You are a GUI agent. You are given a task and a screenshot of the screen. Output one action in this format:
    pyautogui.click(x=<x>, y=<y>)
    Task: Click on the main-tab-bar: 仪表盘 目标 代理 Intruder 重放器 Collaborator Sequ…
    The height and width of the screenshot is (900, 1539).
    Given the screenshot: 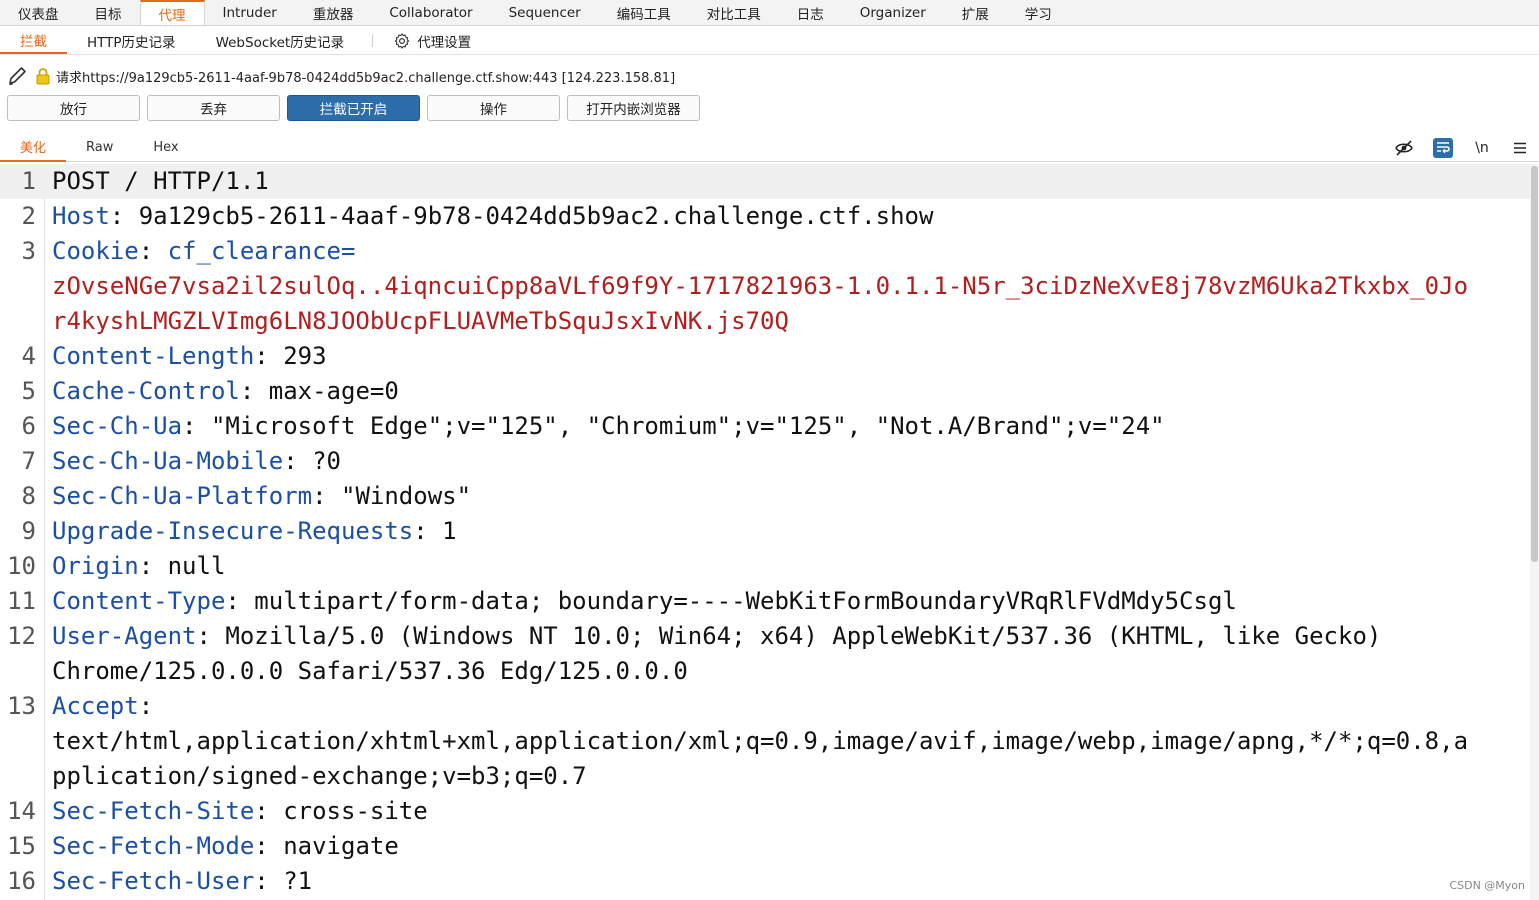 What is the action you would take?
    pyautogui.click(x=769, y=13)
    